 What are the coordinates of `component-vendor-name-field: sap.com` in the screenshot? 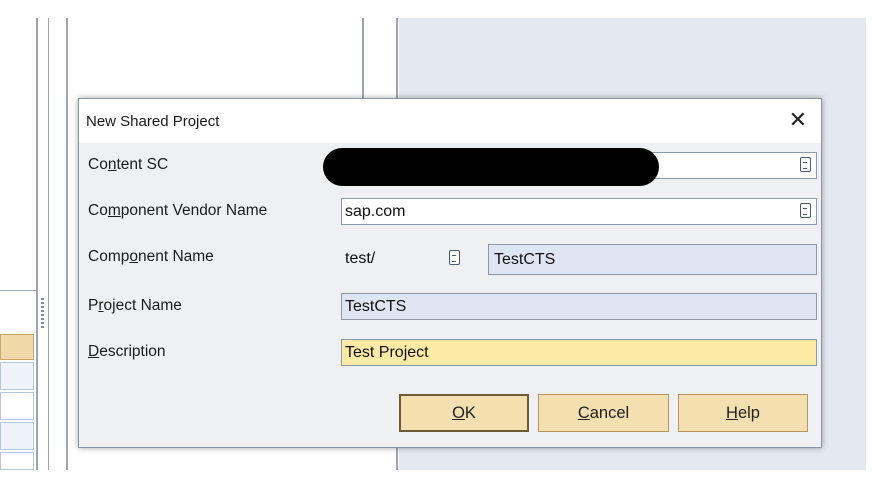 It's located at (579, 211).